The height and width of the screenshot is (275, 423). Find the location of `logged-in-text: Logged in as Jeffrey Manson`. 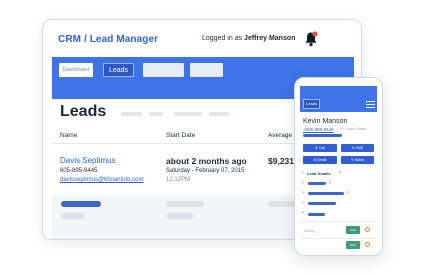

logged-in-text: Logged in as Jeffrey Manson is located at coordinates (248, 38).